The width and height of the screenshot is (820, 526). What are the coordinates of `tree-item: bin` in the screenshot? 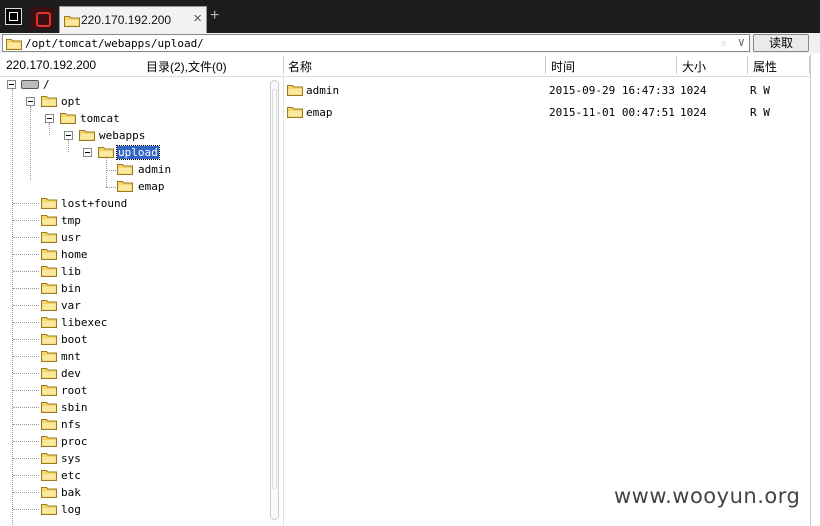 It's located at (130, 289).